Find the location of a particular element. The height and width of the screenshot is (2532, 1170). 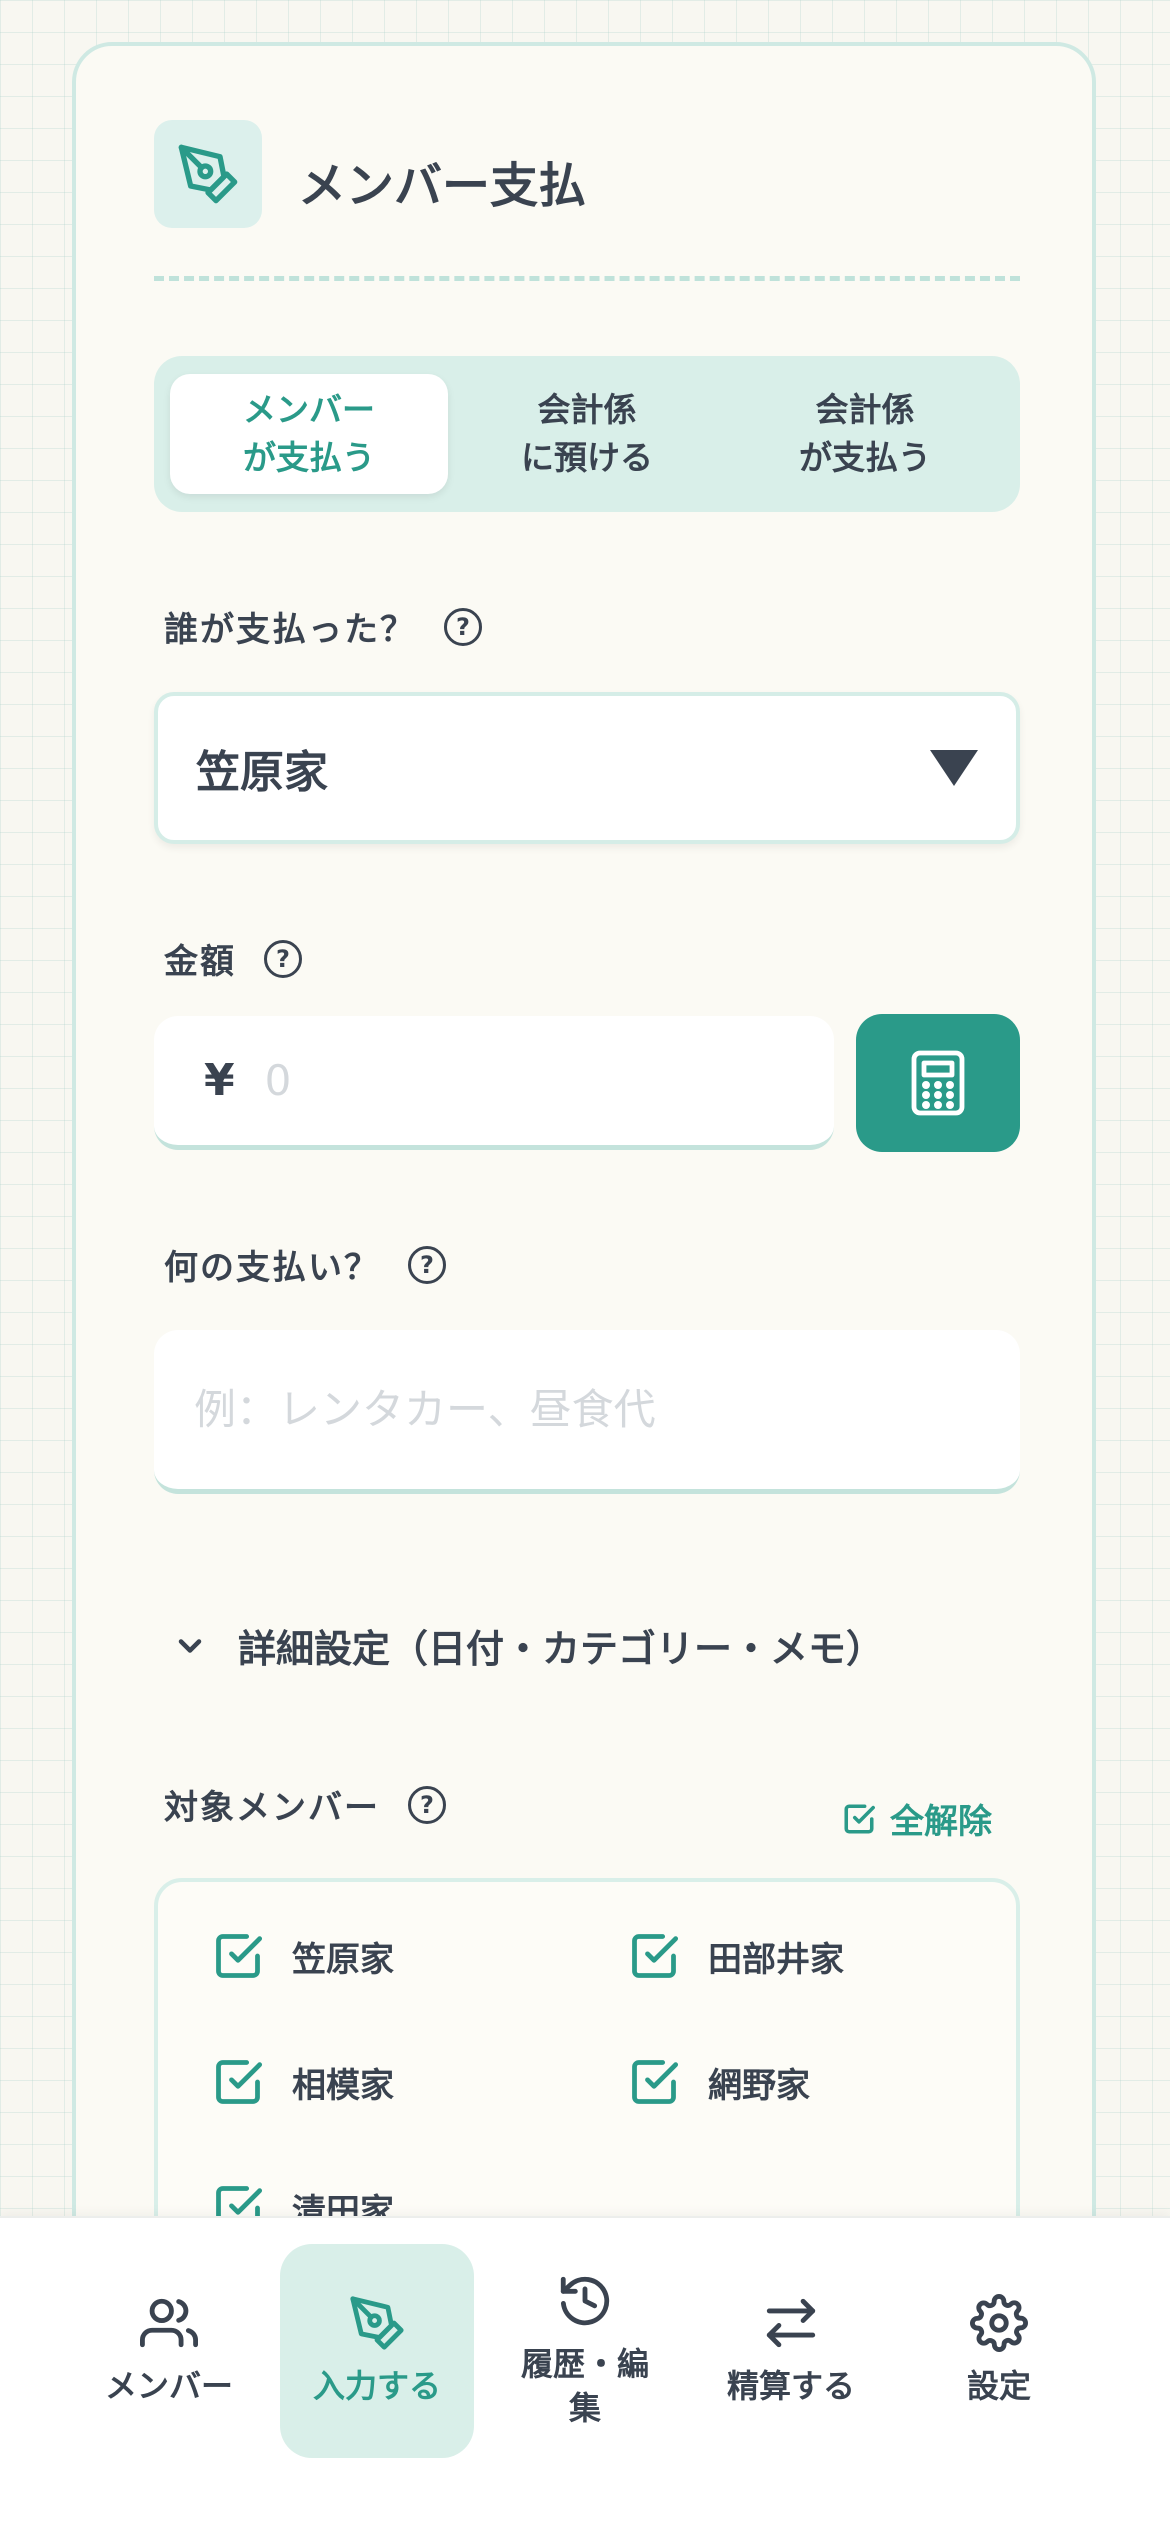

member-name: 田部井家 is located at coordinates (776, 1959).